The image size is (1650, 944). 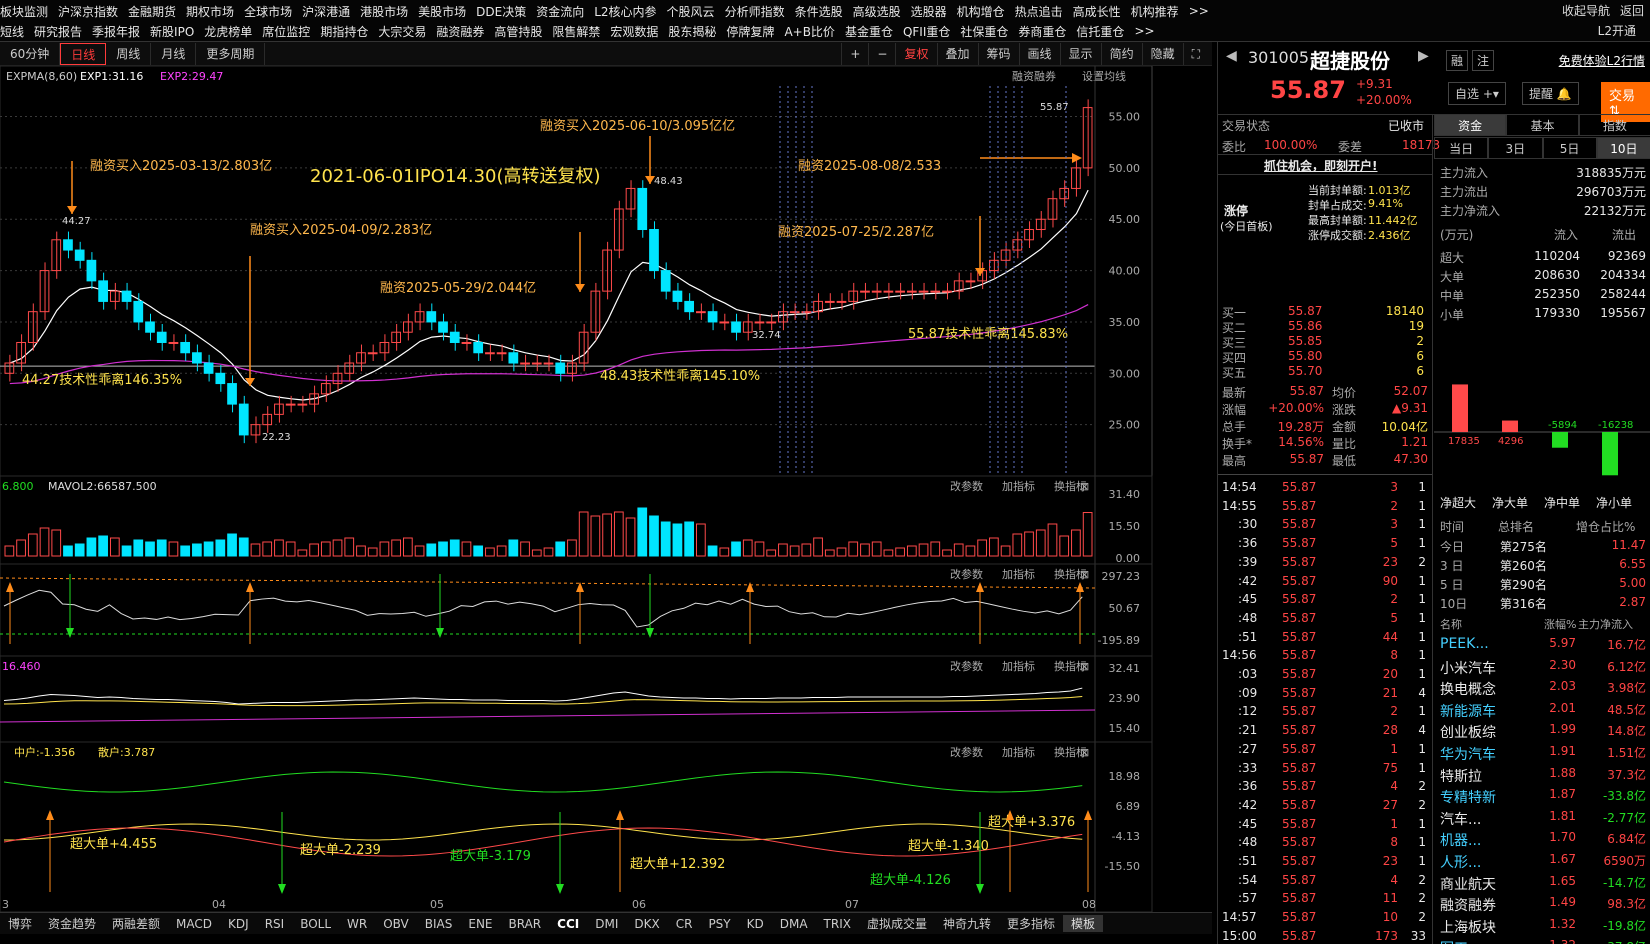 What do you see at coordinates (1104, 76) in the screenshot?
I see `set-ma-link: 设置均线` at bounding box center [1104, 76].